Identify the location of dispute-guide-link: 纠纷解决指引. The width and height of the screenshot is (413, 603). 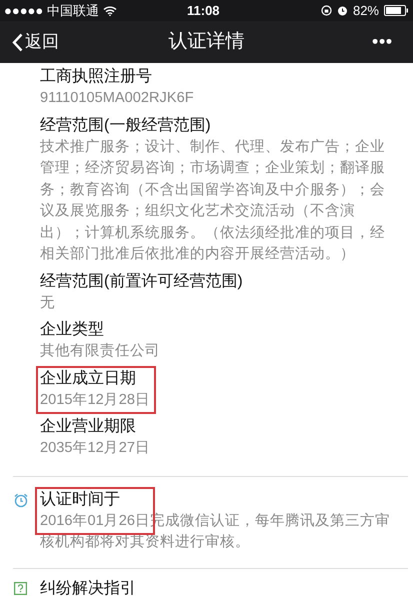
(206, 585).